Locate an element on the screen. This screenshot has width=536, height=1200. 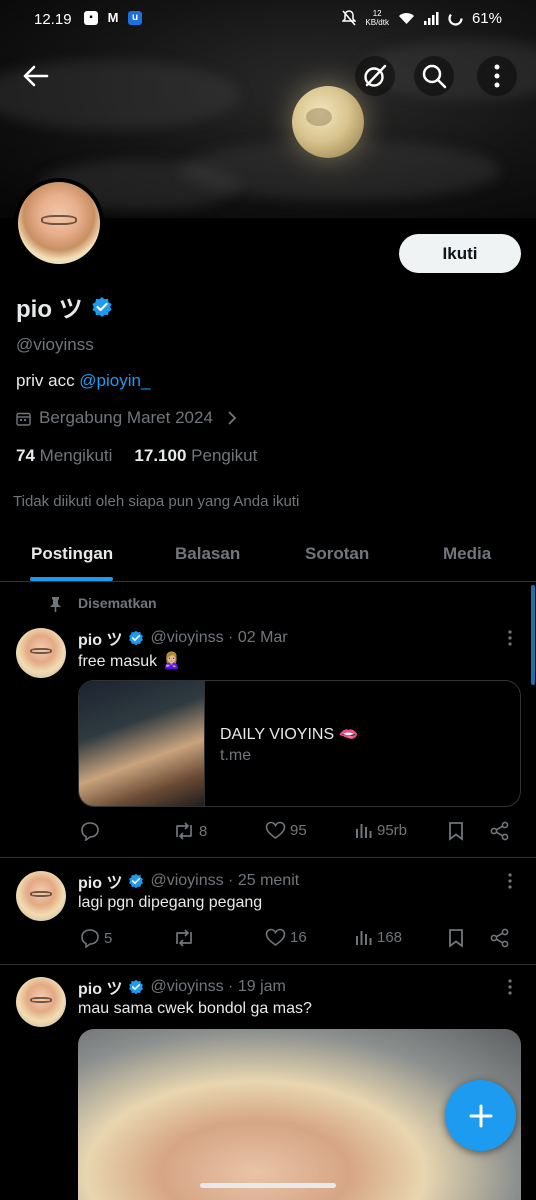
more-options-button is located at coordinates (497, 76).